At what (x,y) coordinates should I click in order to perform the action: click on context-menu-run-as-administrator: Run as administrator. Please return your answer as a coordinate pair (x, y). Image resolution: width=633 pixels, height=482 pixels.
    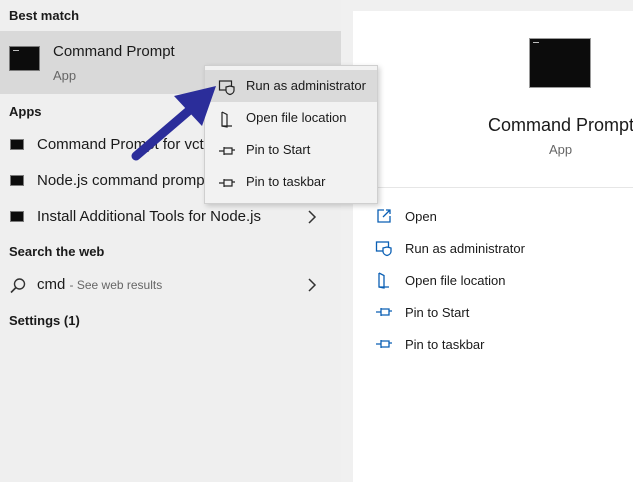
    Looking at the image, I should click on (291, 86).